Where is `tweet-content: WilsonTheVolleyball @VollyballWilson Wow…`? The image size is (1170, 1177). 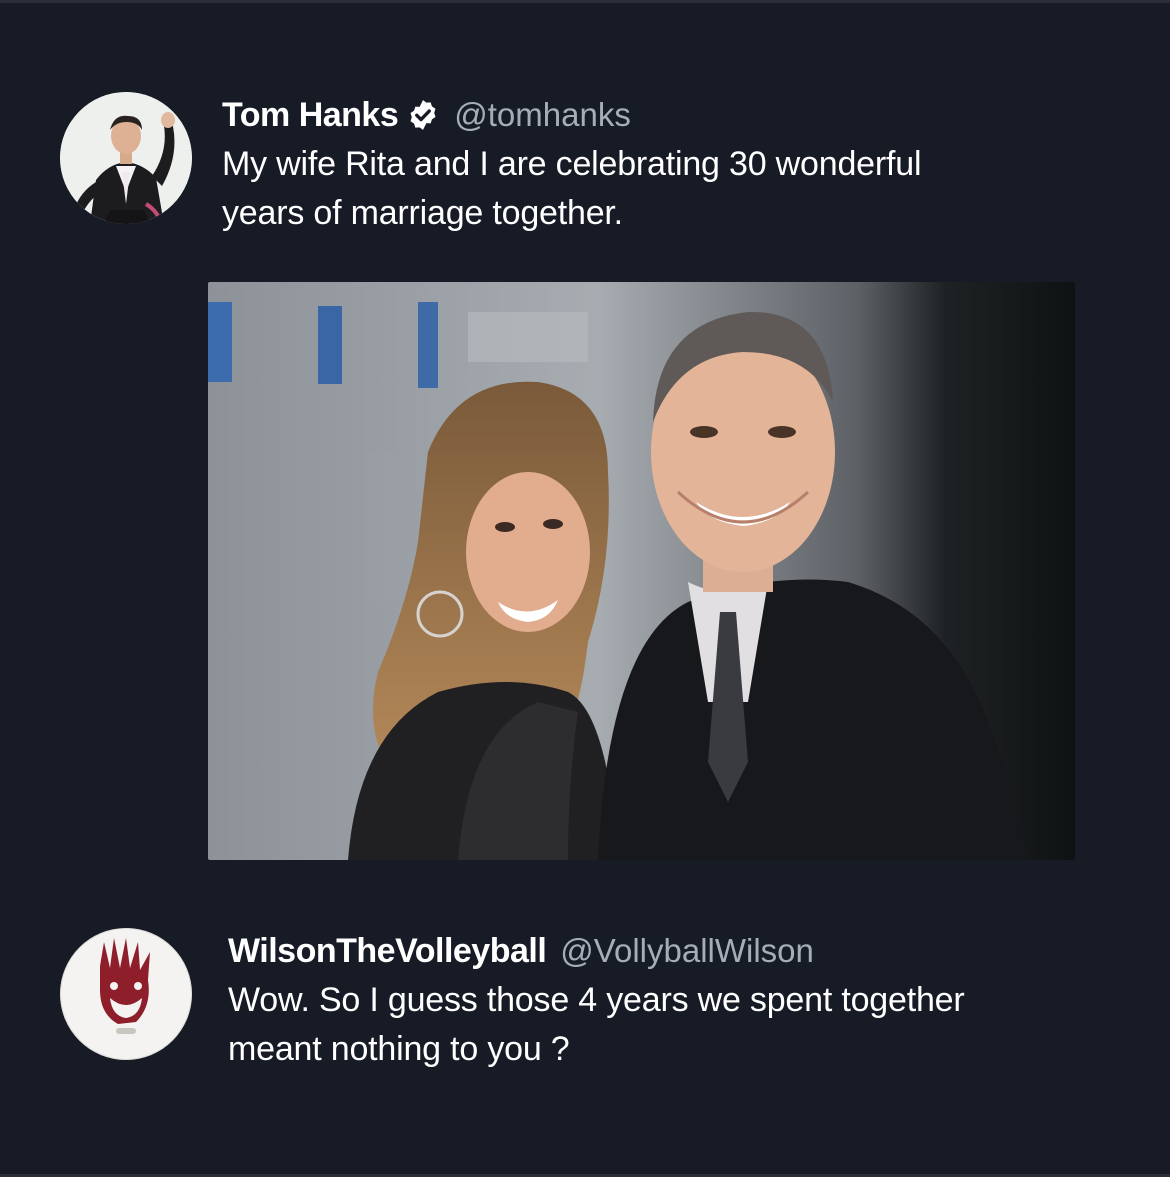 tweet-content: WilsonTheVolleyball @VollyballWilson Wow… is located at coordinates (678, 1001).